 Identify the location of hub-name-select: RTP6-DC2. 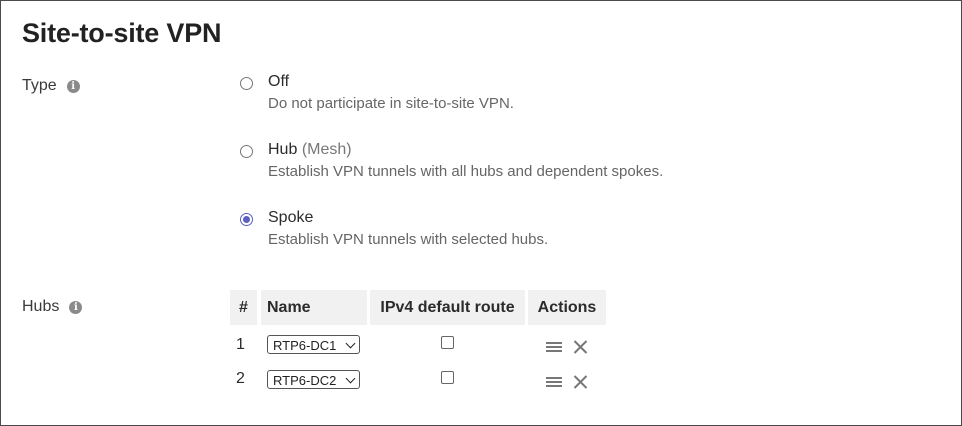
(313, 379).